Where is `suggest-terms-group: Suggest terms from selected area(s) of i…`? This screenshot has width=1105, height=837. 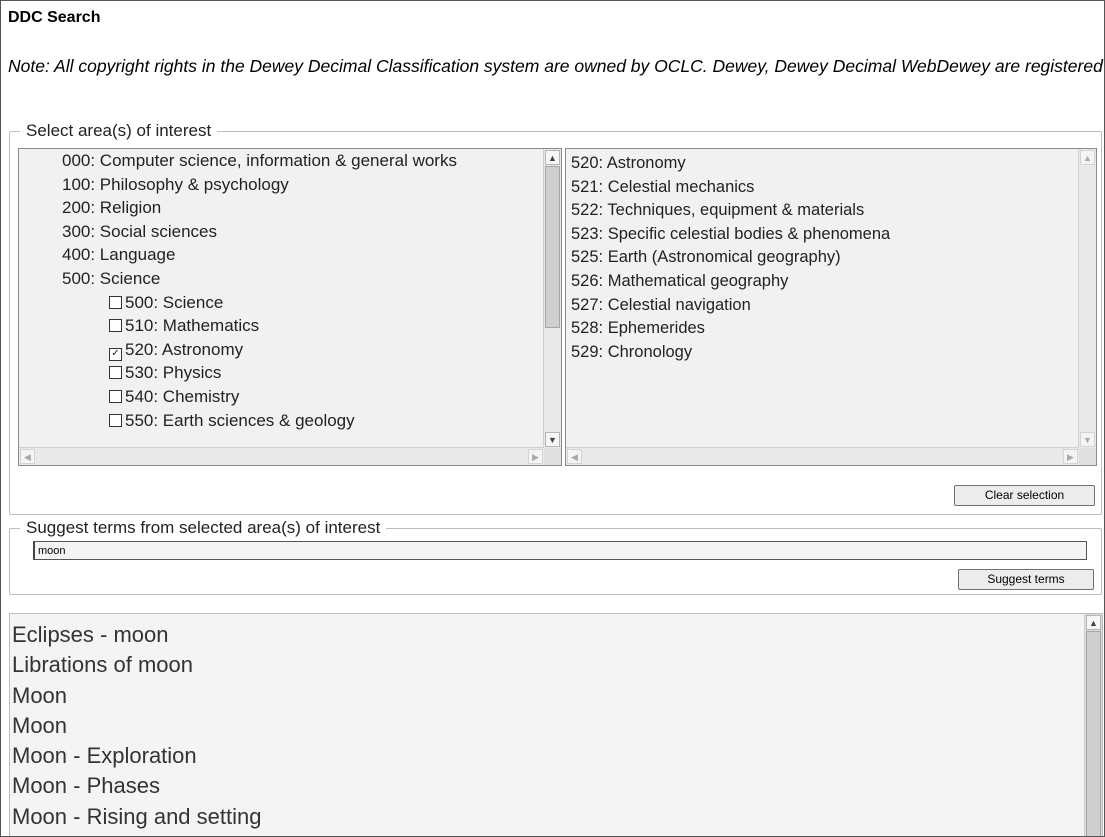 suggest-terms-group: Suggest terms from selected area(s) of i… is located at coordinates (555, 556).